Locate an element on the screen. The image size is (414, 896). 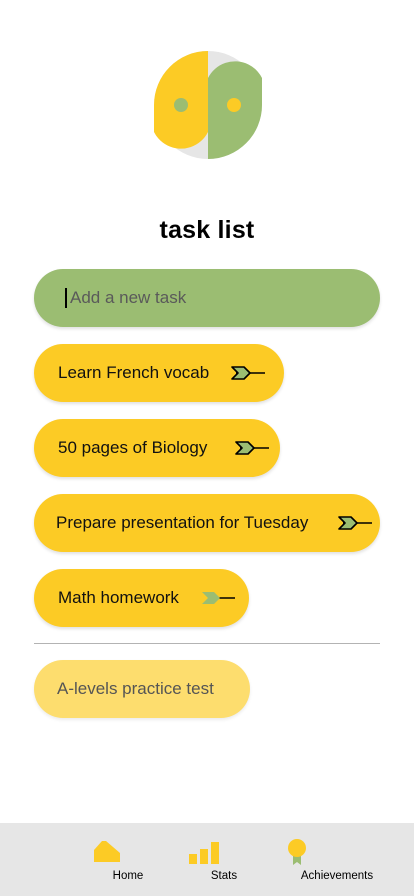
new-task-input is located at coordinates (210, 298).